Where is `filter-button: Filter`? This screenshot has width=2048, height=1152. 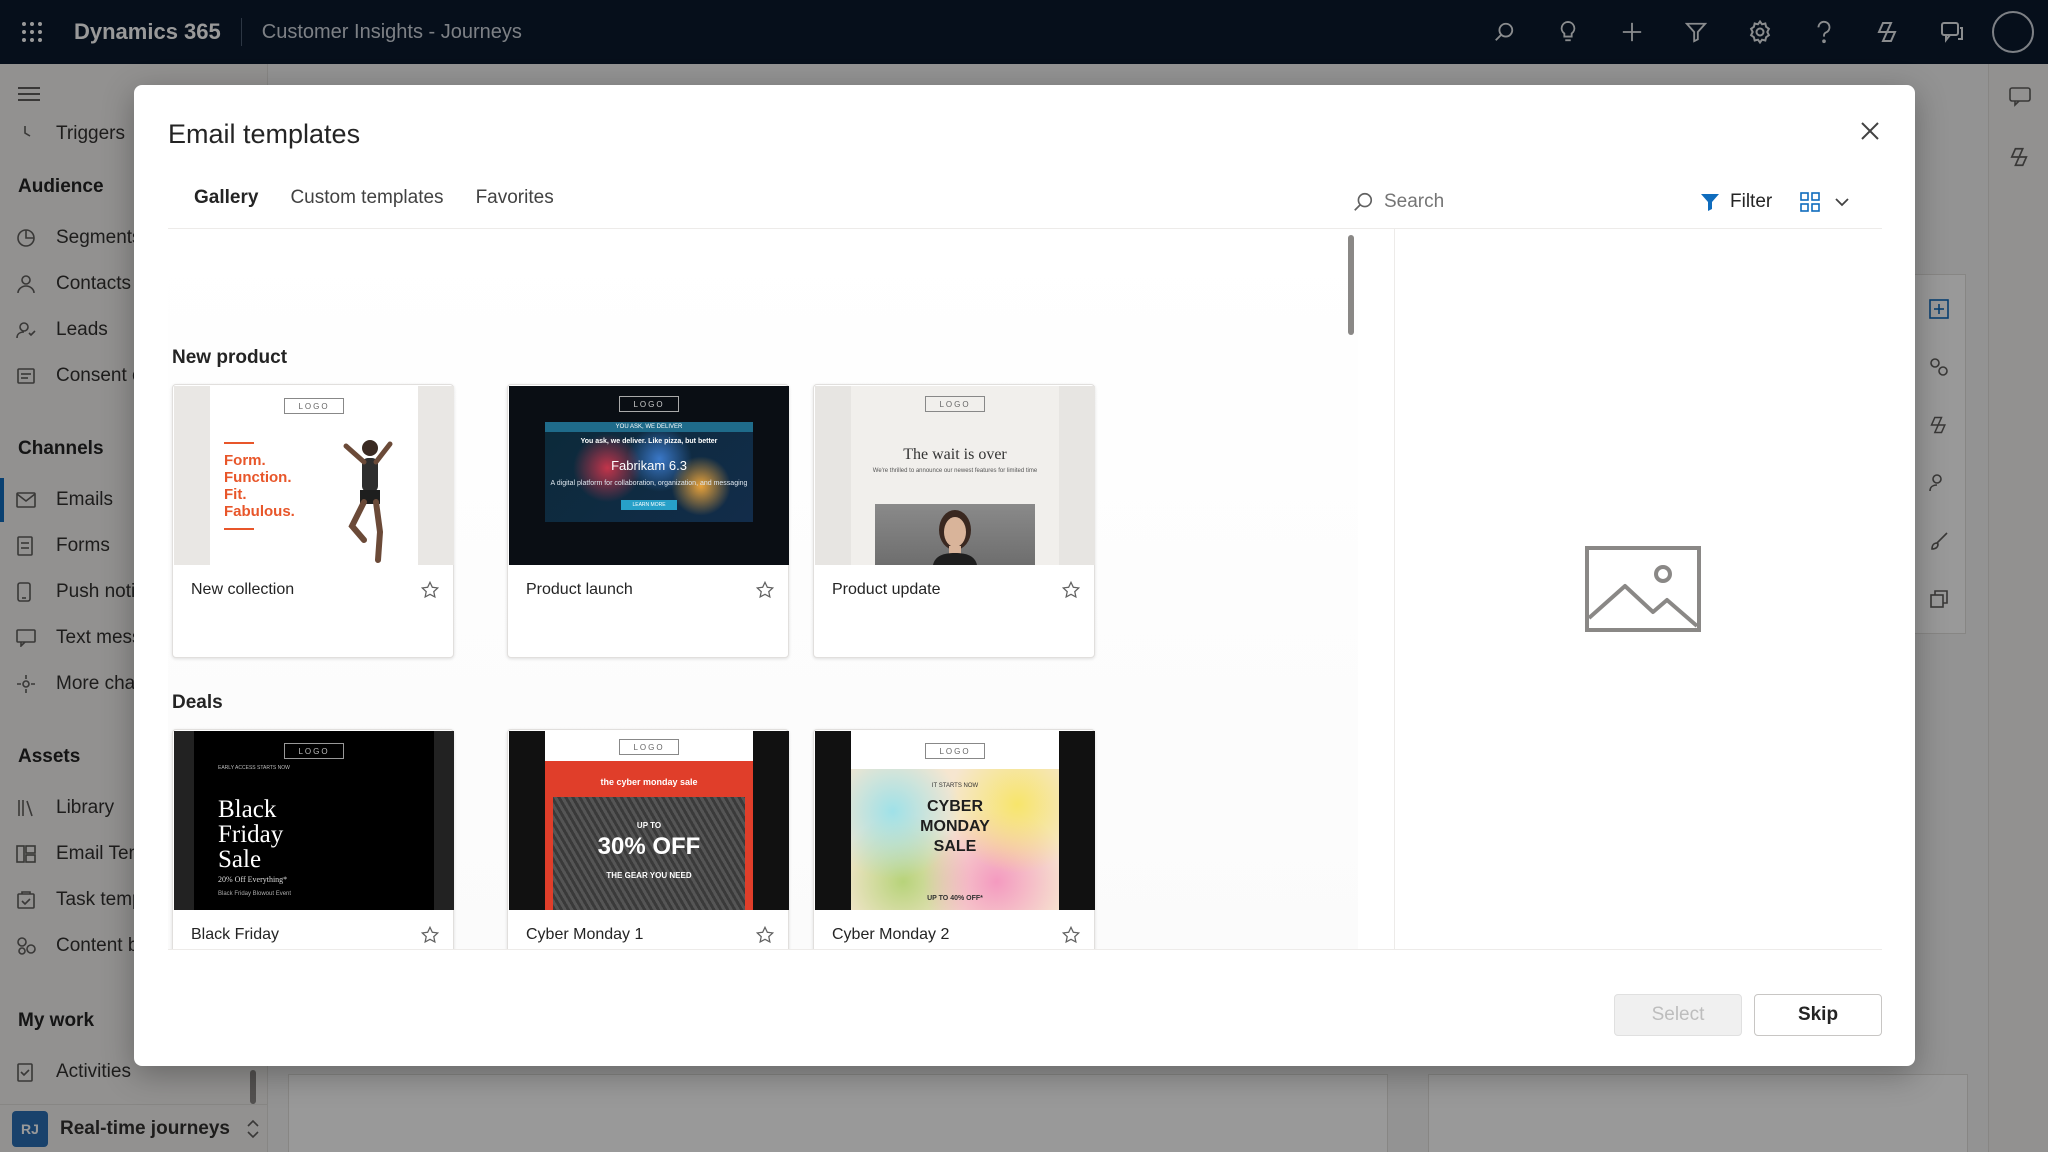
filter-button: Filter is located at coordinates (1736, 202).